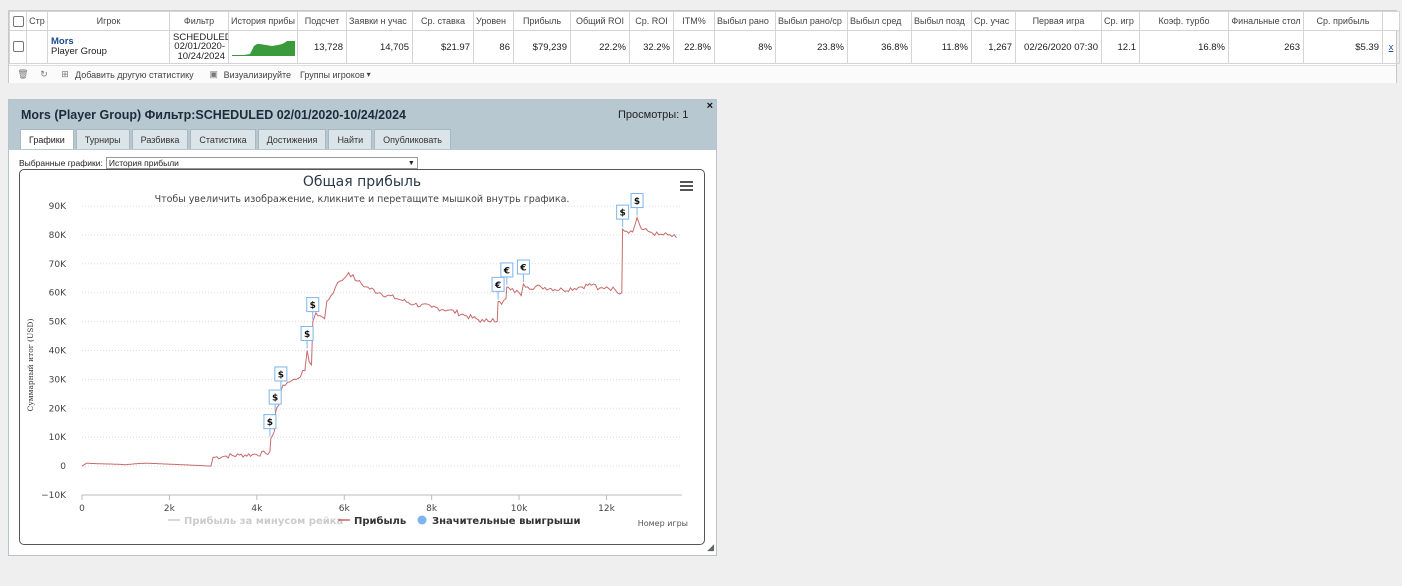 Image resolution: width=1402 pixels, height=586 pixels. What do you see at coordinates (261, 163) in the screenshot?
I see `chart-select-dropdown: История прибыли ▼` at bounding box center [261, 163].